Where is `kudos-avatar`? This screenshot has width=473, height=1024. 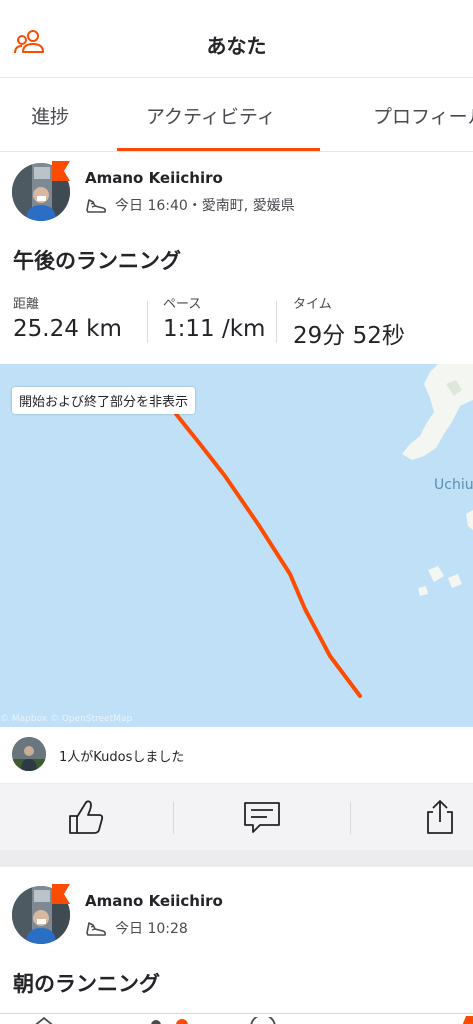 kudos-avatar is located at coordinates (29, 754).